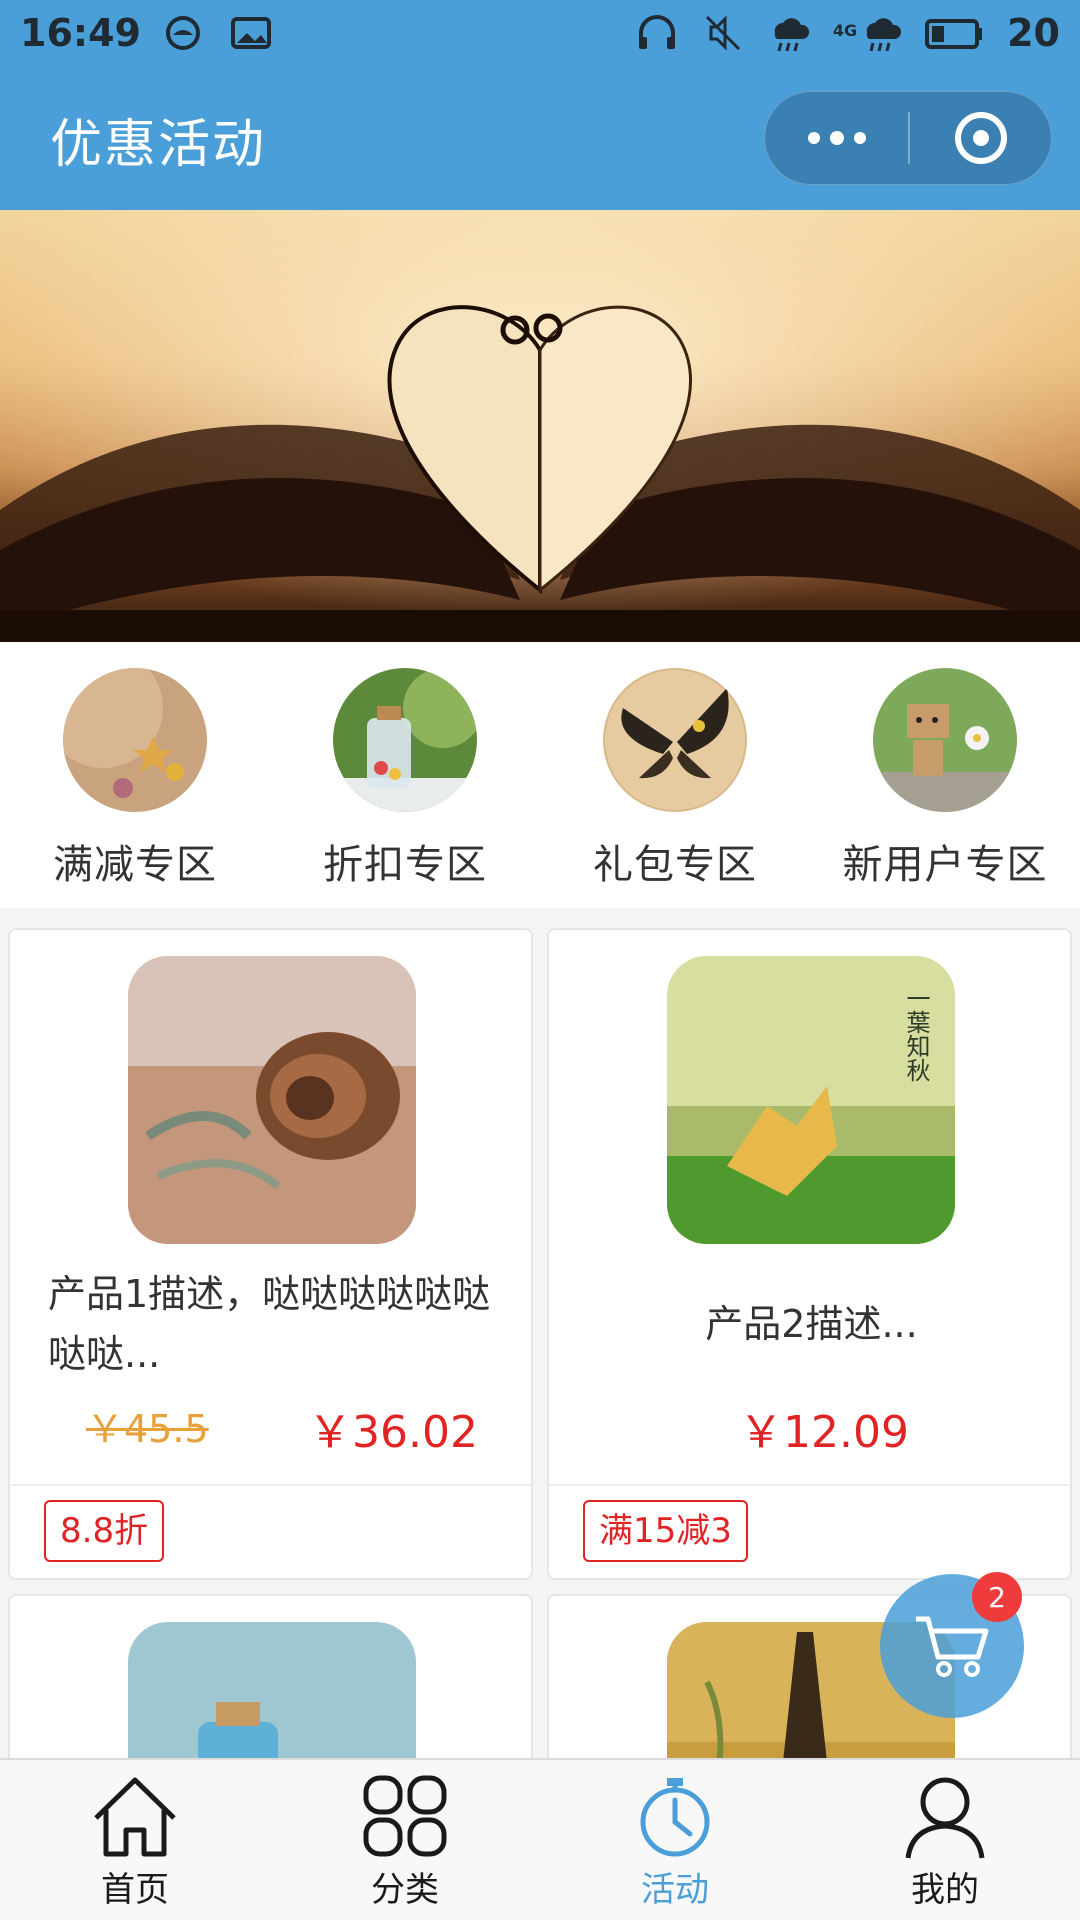  Describe the element at coordinates (665, 1531) in the screenshot. I see `promo-tag: 满15减3` at that location.